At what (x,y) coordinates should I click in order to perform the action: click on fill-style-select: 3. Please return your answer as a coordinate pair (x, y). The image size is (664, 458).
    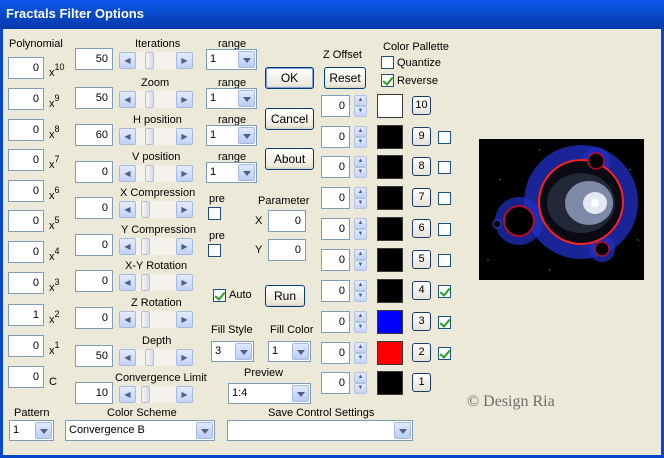
    Looking at the image, I should click on (232, 351).